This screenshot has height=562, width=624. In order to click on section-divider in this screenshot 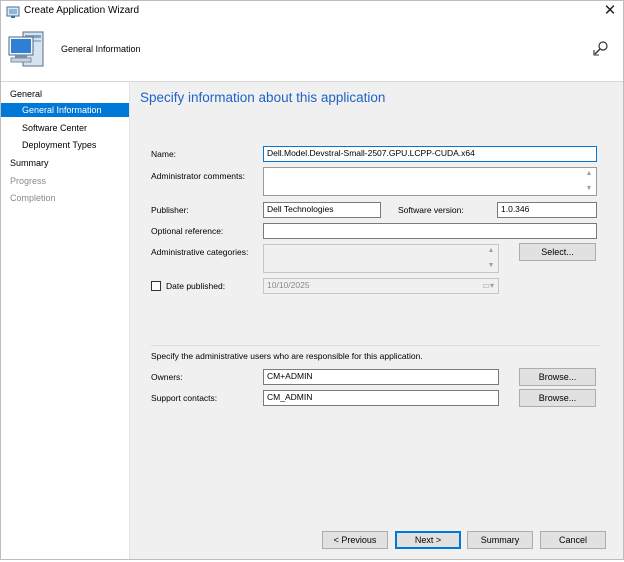, I will do `click(375, 345)`.